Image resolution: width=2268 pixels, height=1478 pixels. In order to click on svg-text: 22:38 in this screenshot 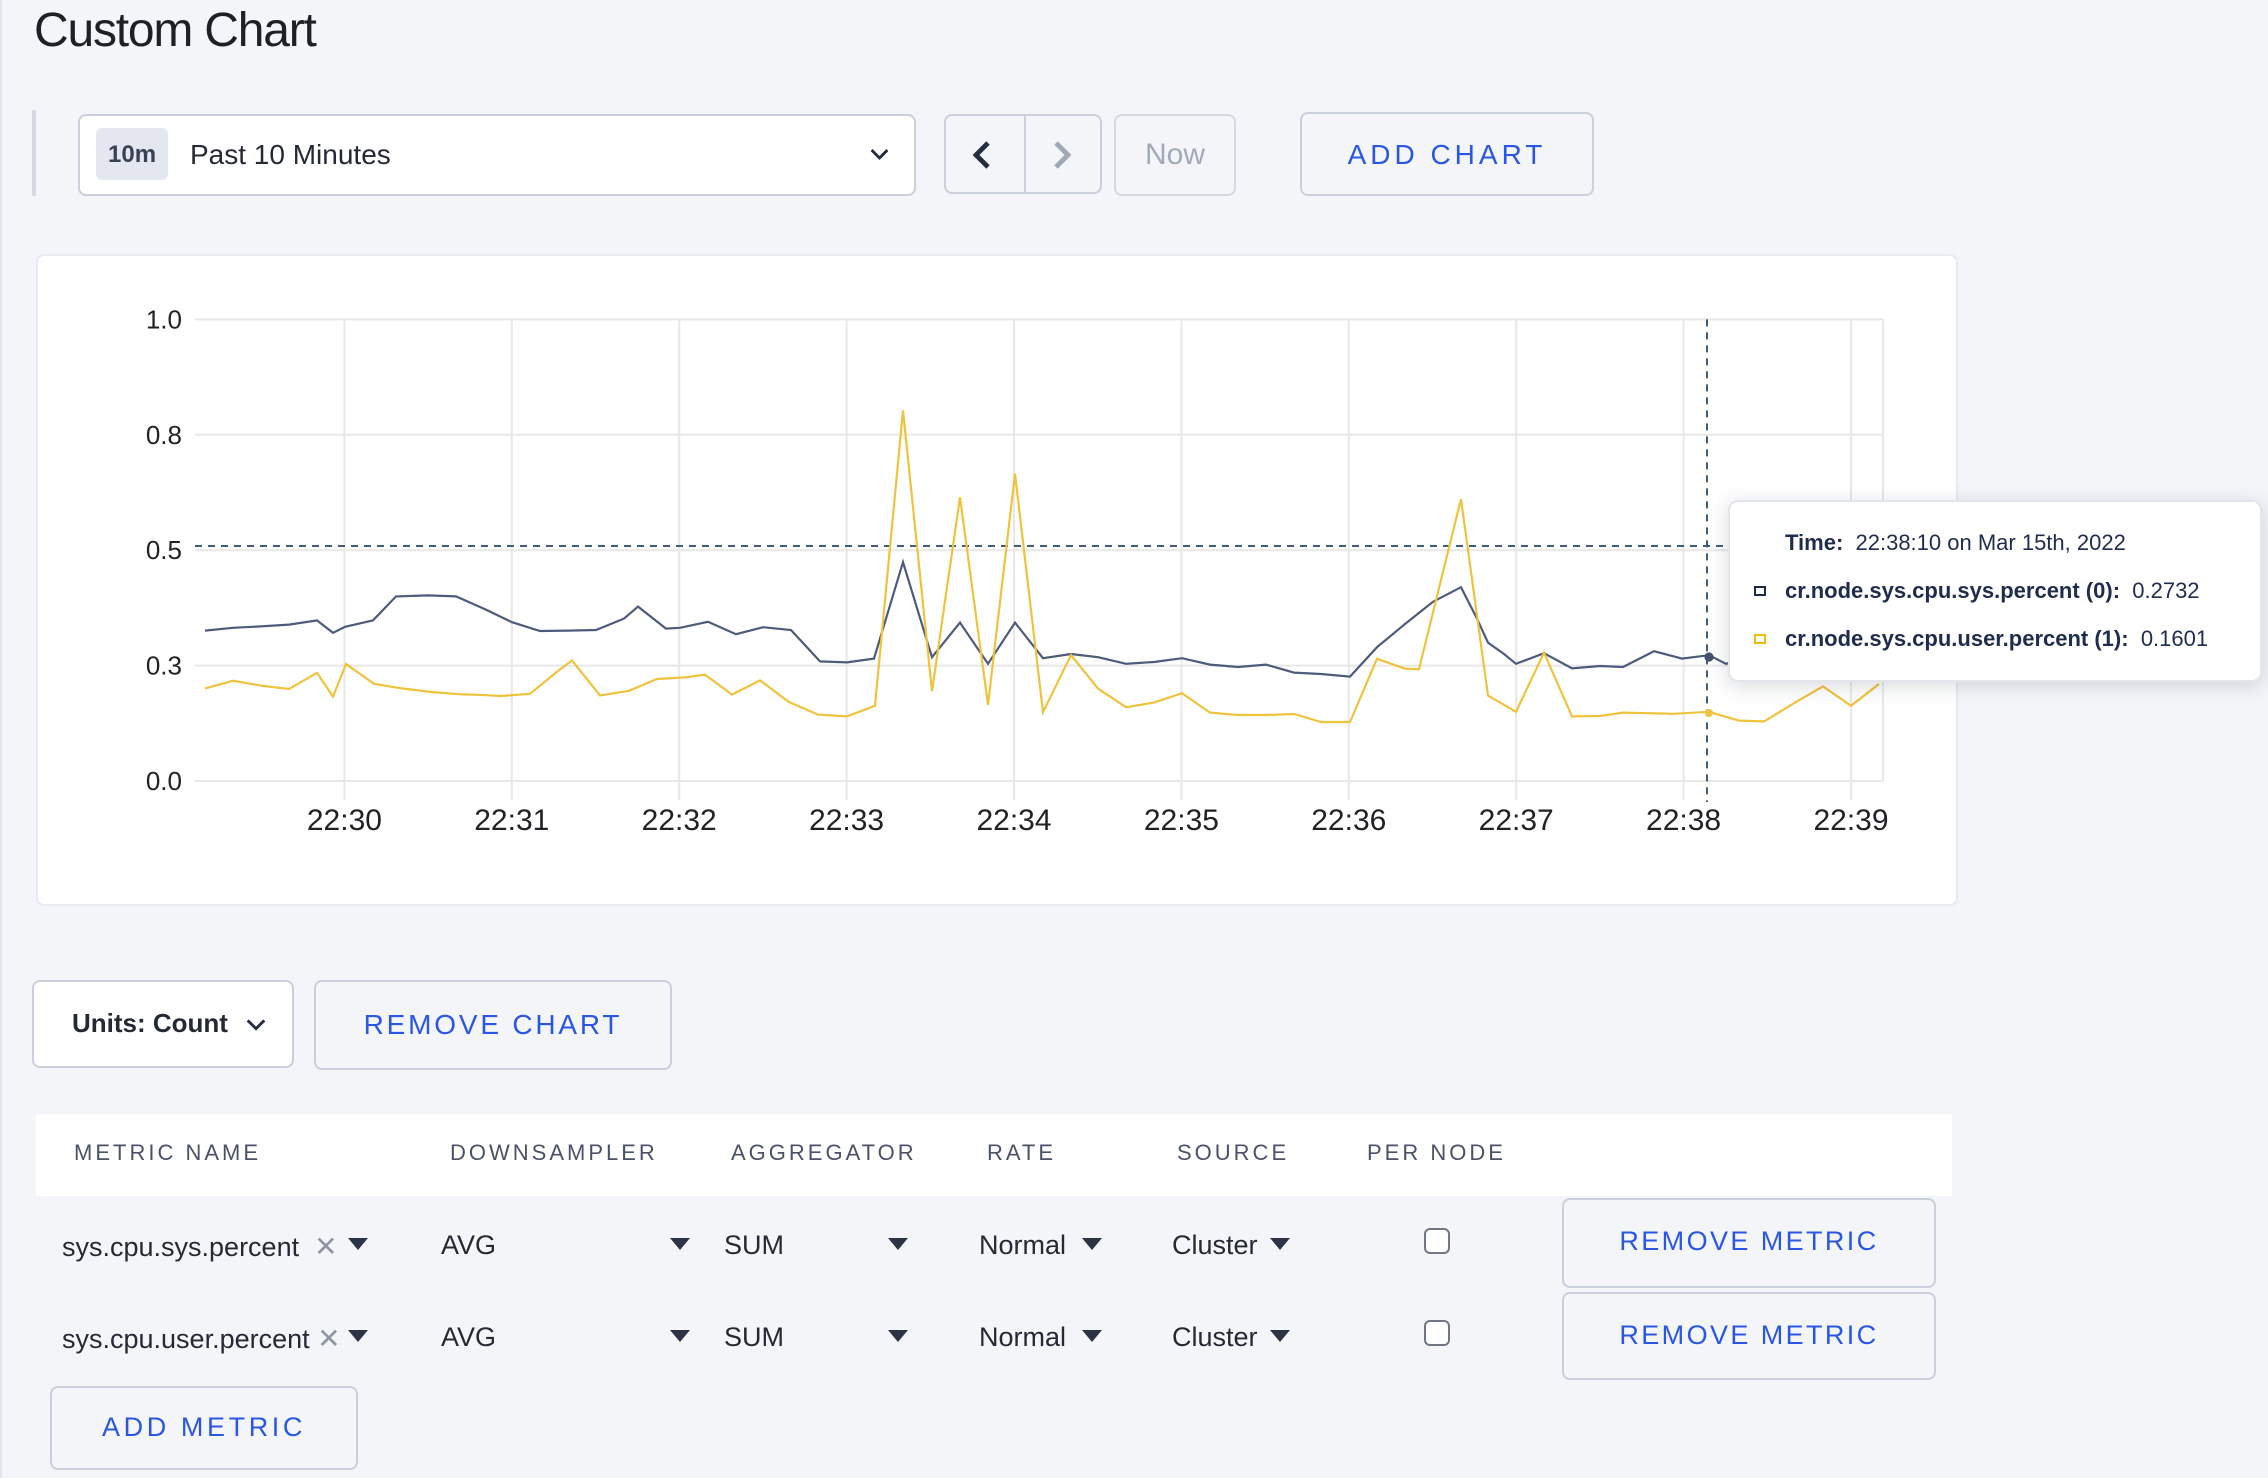, I will do `click(1682, 819)`.